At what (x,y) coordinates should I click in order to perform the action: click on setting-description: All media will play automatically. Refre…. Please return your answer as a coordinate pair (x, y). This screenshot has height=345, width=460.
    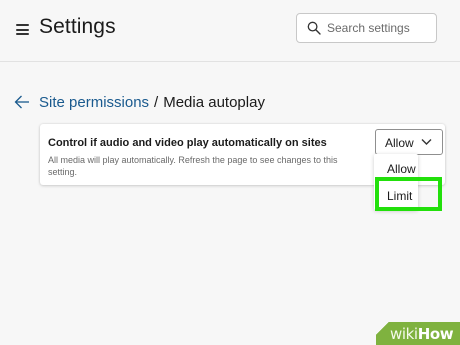
    Looking at the image, I should click on (193, 166).